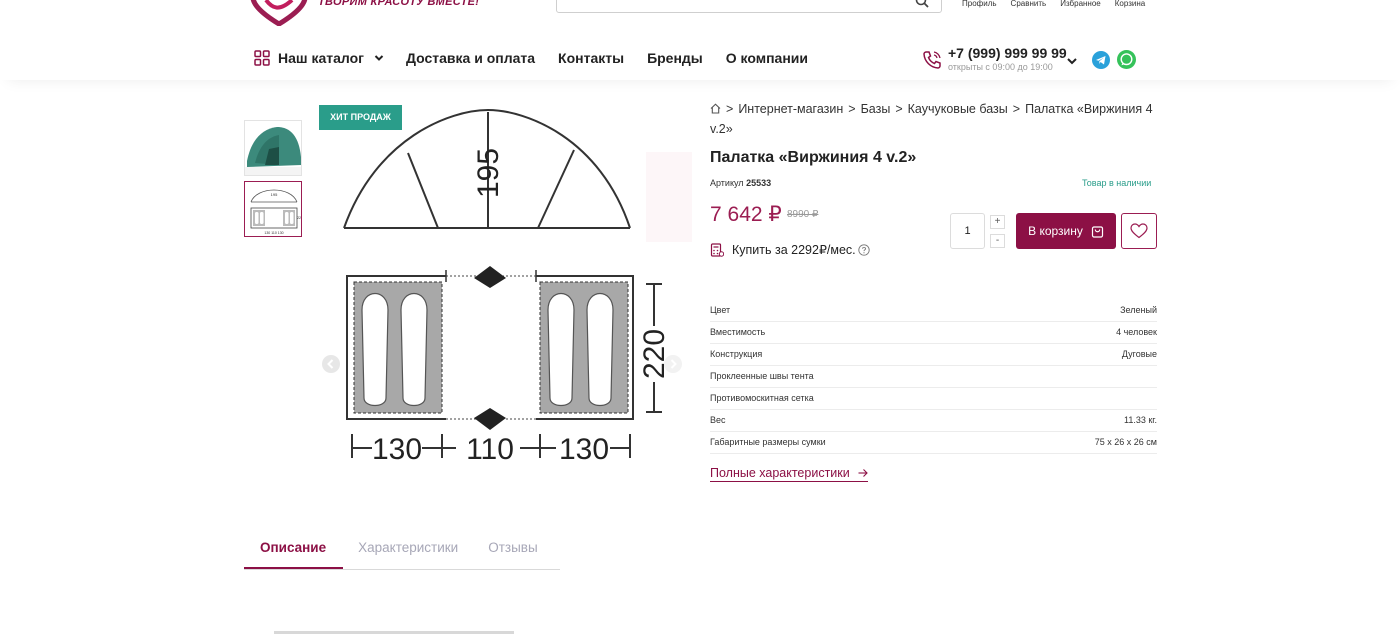  I want to click on installment-info: Купить за 2292₽/мес., so click(790, 249).